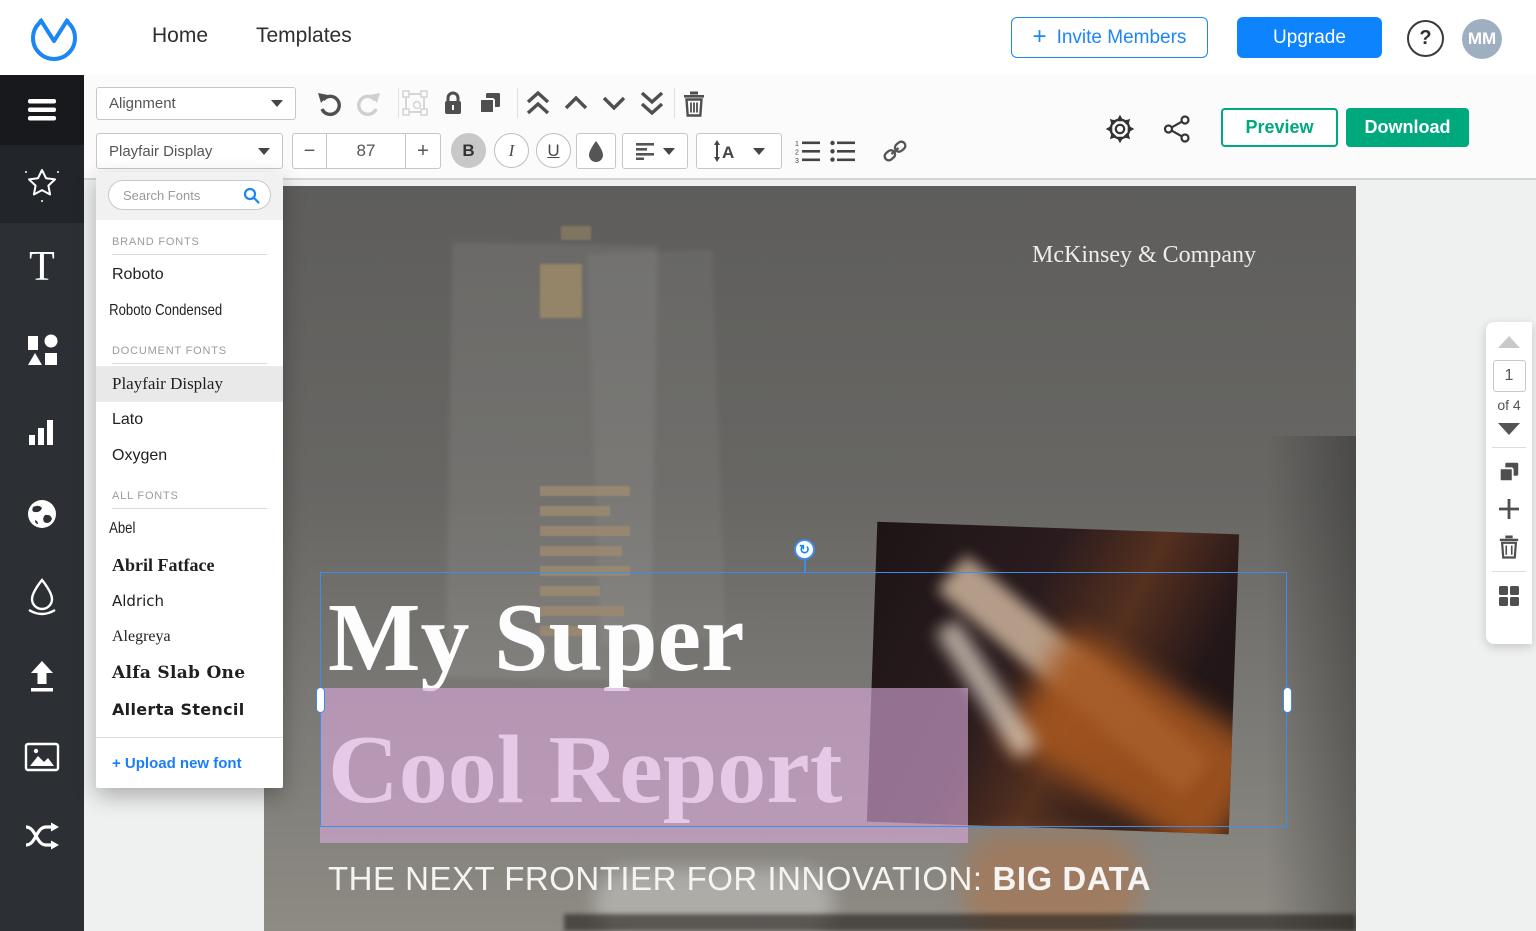  I want to click on image-icon, so click(42, 757).